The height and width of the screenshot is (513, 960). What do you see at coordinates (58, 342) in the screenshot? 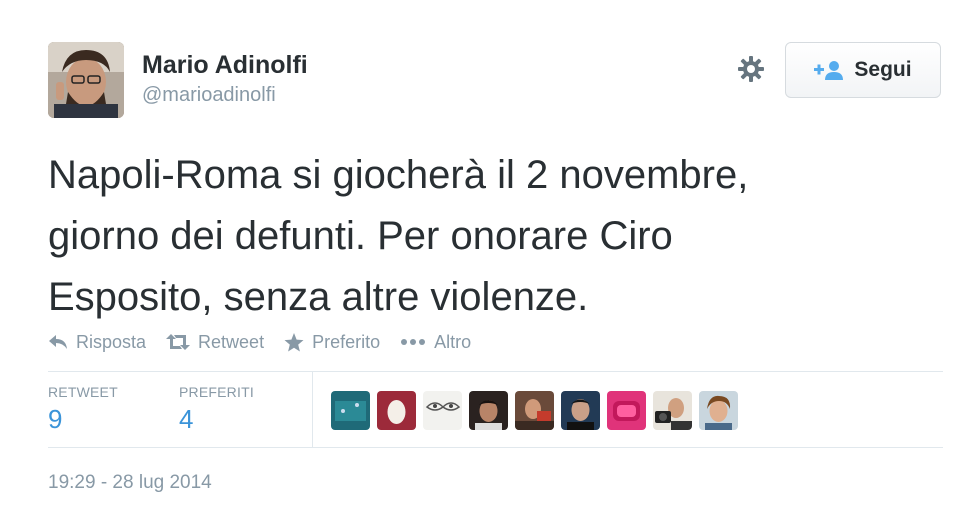
I see `reply-icon` at bounding box center [58, 342].